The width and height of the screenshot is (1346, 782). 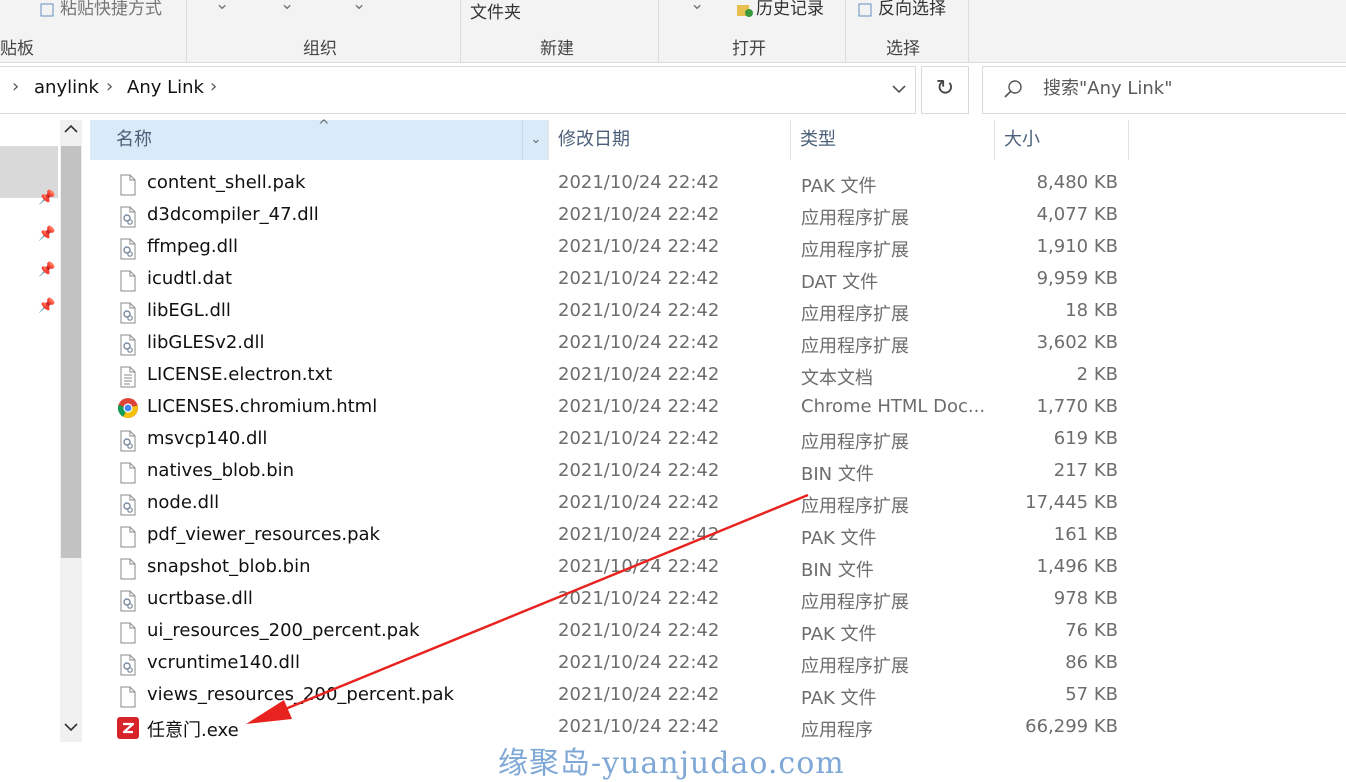 What do you see at coordinates (207, 438) in the screenshot?
I see `file-name: msvcp140.dll` at bounding box center [207, 438].